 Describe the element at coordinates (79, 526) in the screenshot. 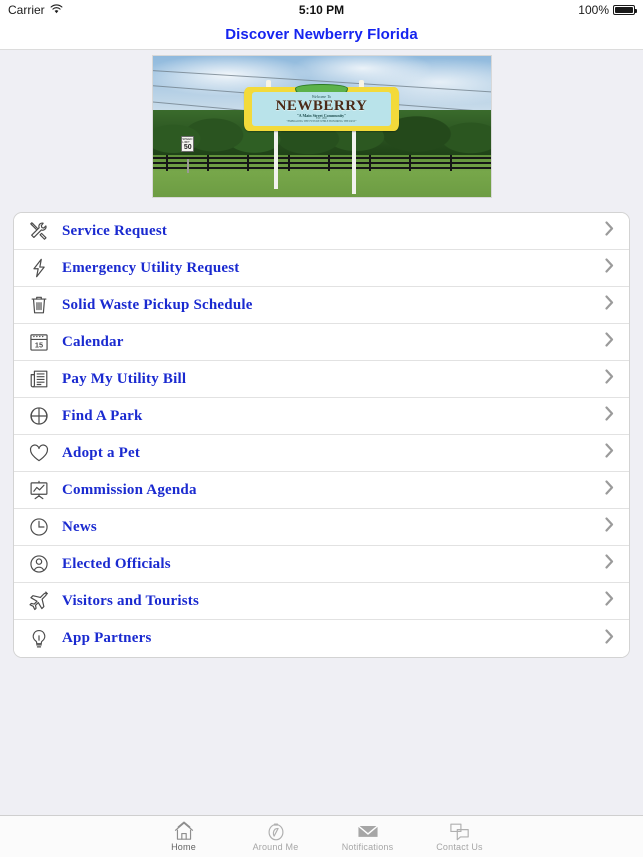

I see `menu-item-label: News` at that location.